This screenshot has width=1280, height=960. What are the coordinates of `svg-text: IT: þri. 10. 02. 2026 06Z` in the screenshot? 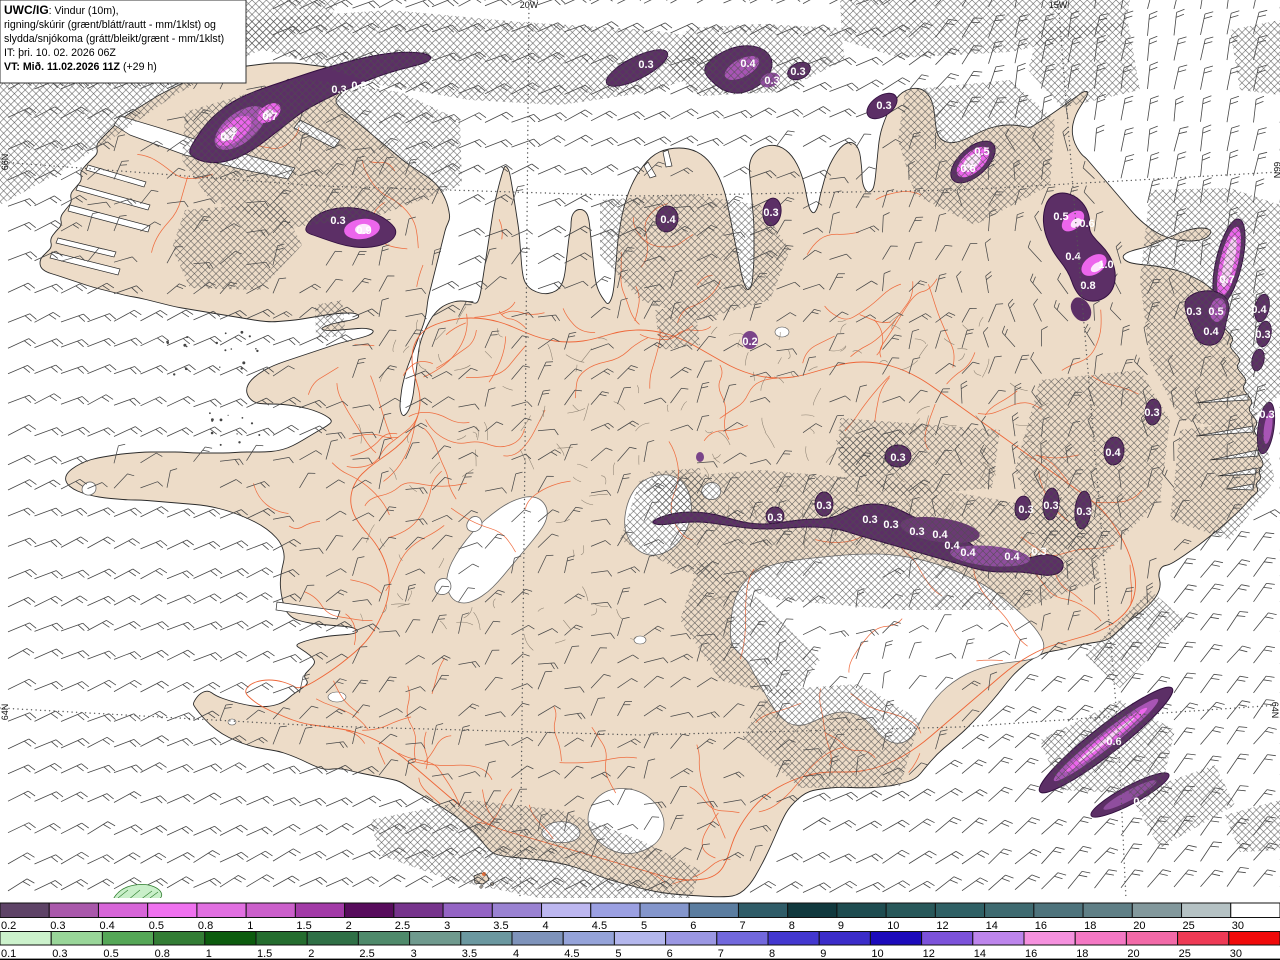 It's located at (60, 53).